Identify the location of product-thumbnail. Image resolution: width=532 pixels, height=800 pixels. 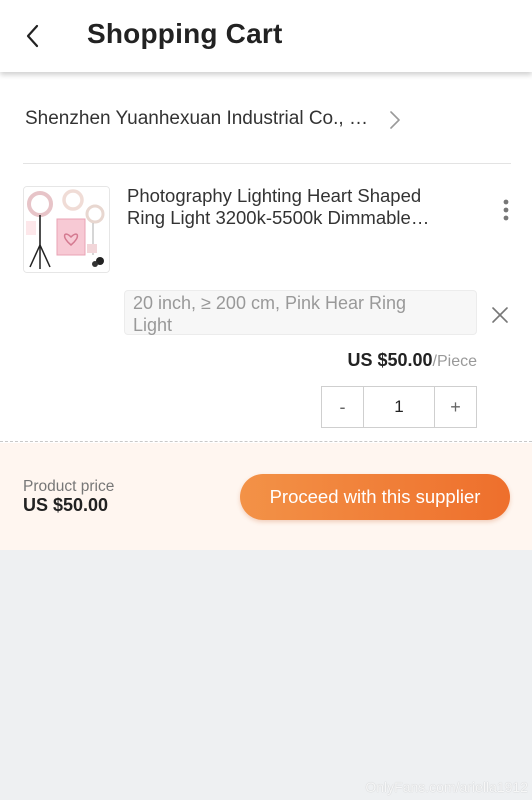
(66, 229).